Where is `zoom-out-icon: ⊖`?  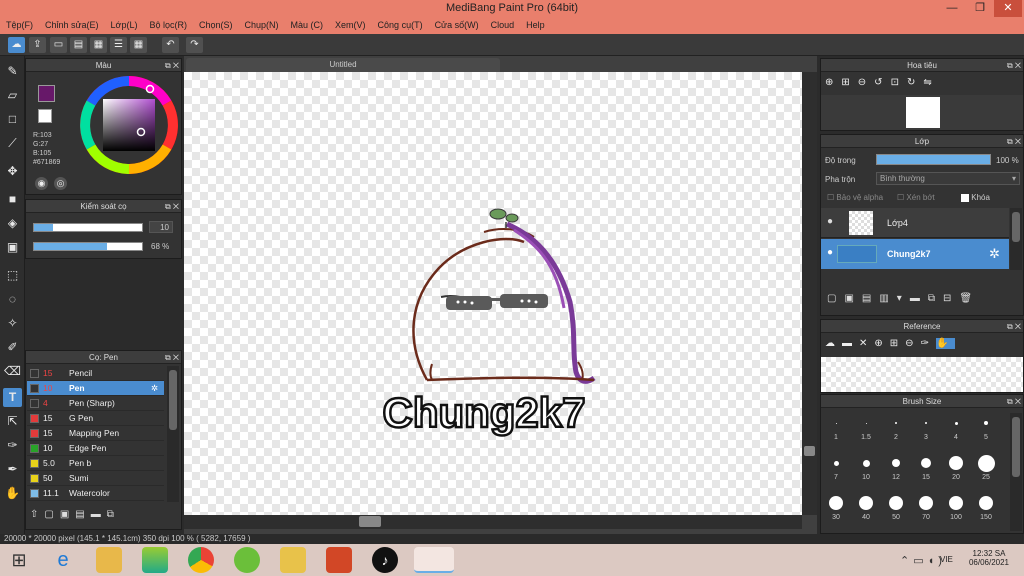 zoom-out-icon: ⊖ is located at coordinates (866, 82).